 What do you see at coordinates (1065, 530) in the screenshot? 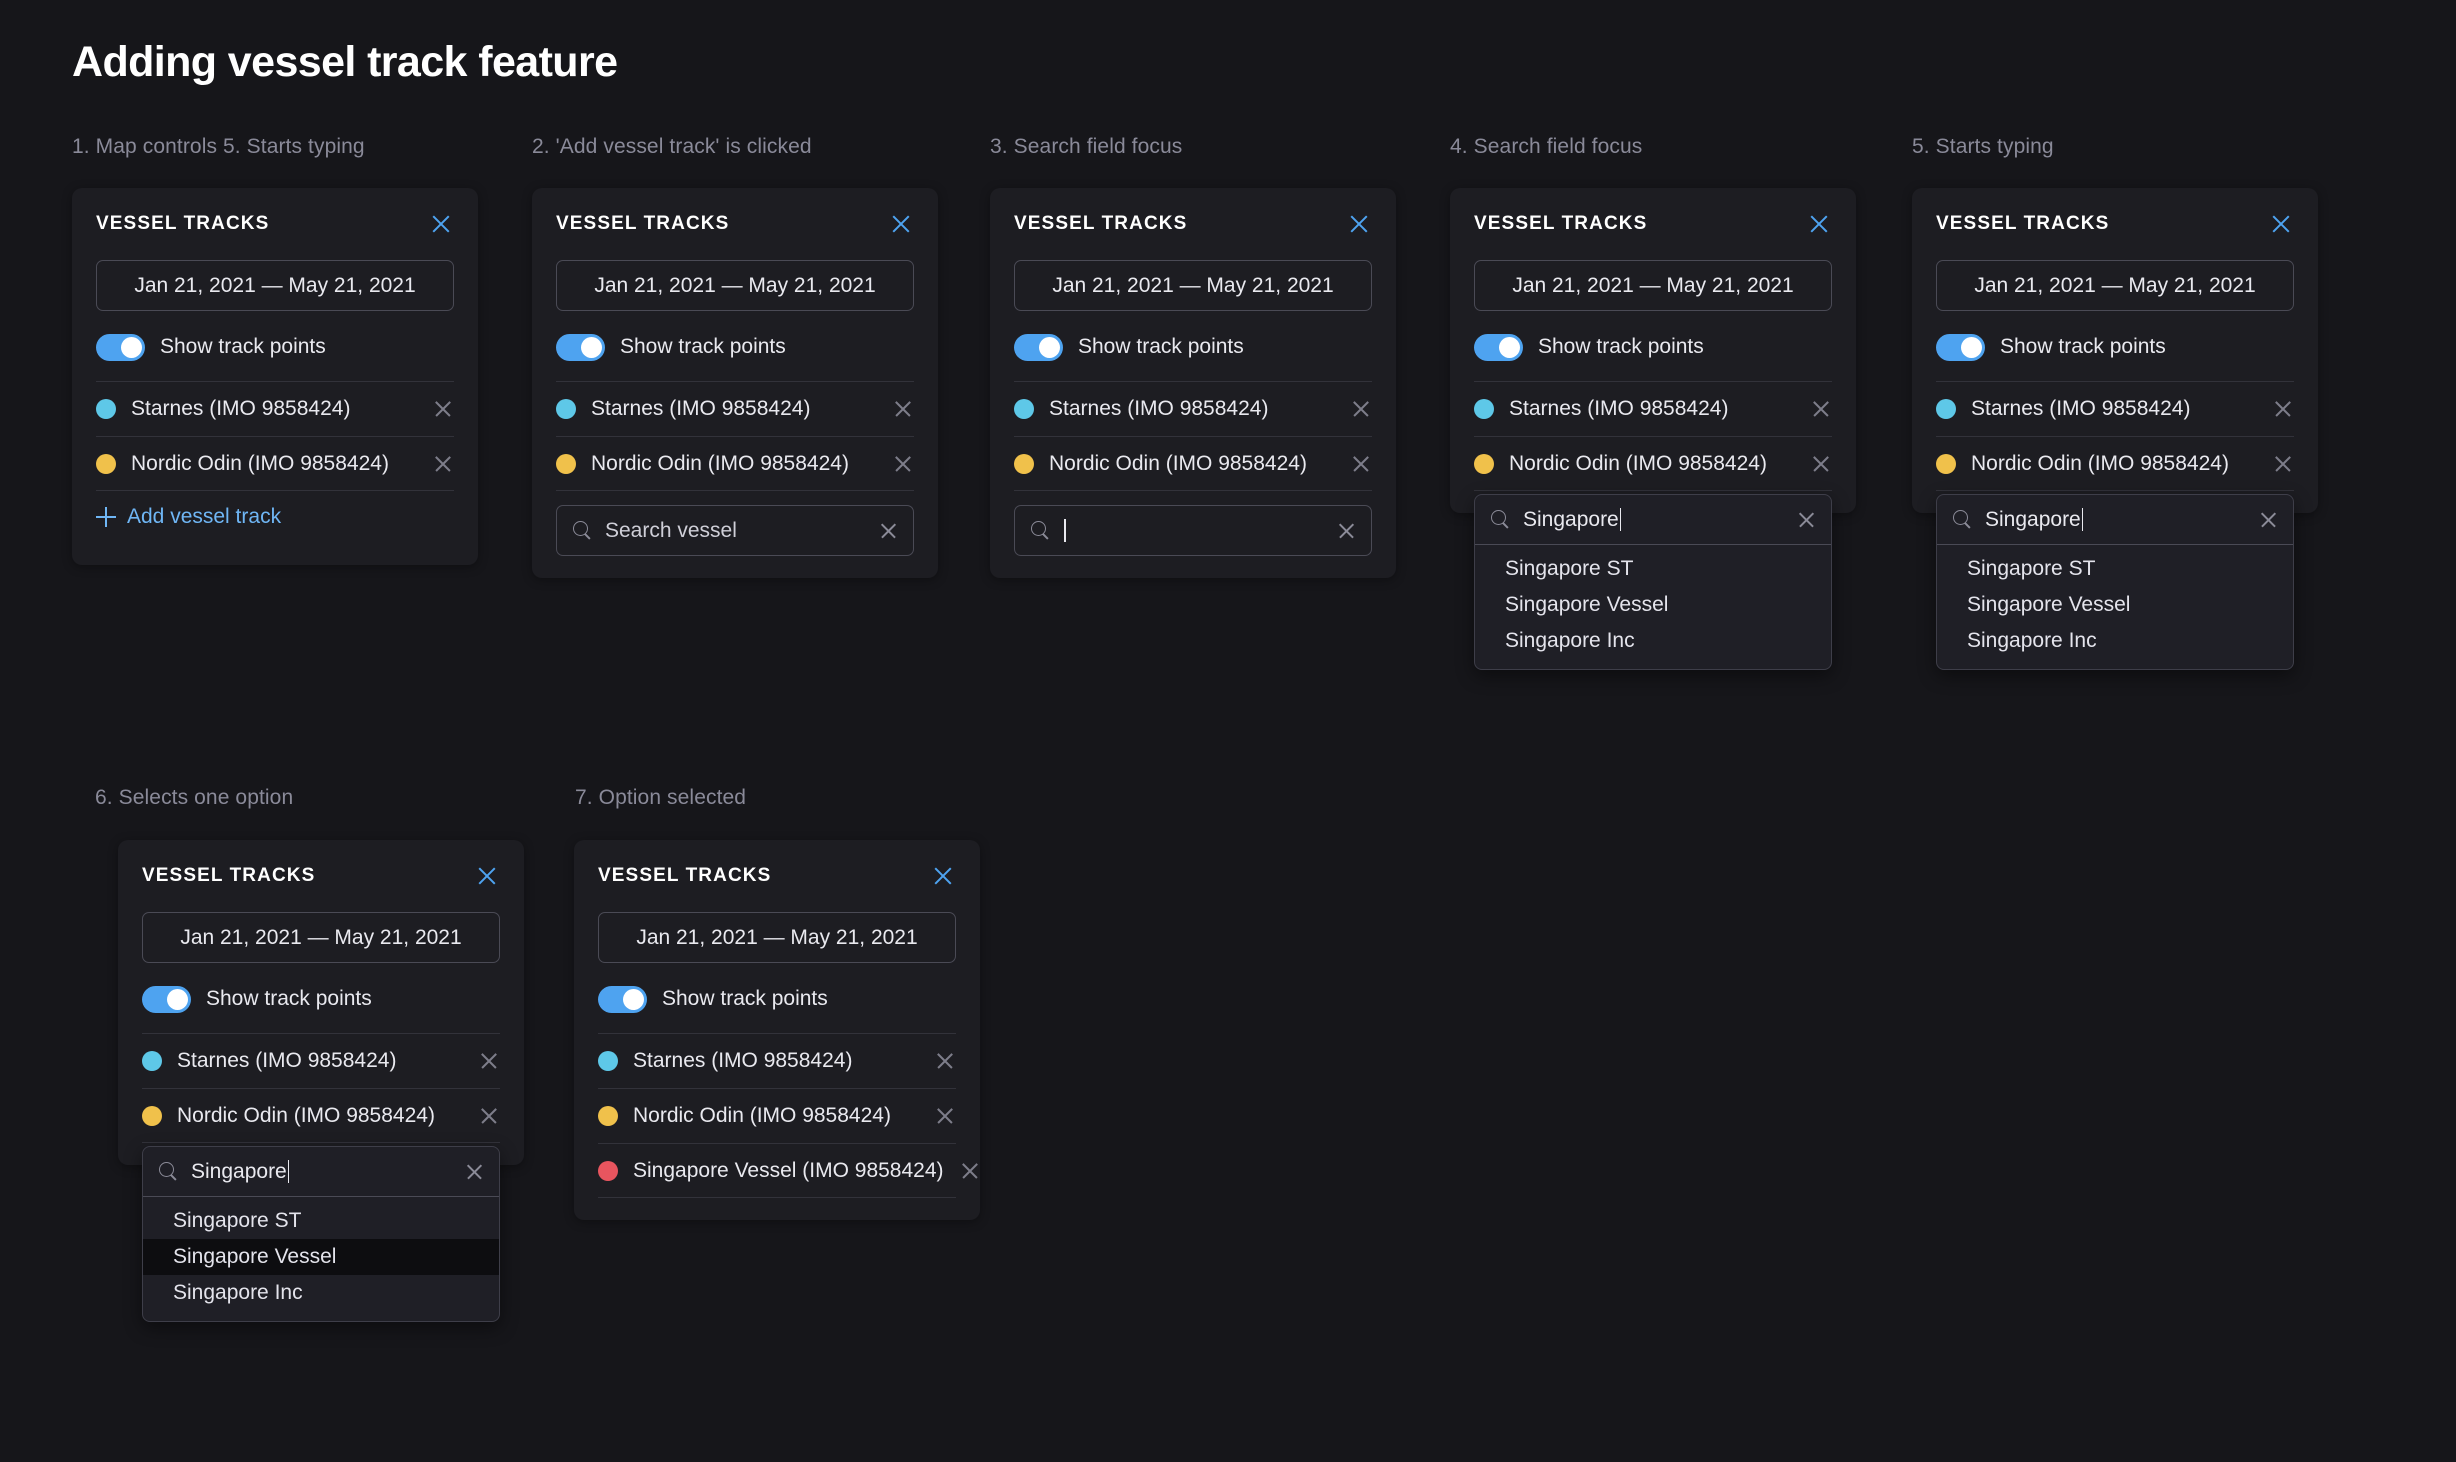
I see `text-caret` at bounding box center [1065, 530].